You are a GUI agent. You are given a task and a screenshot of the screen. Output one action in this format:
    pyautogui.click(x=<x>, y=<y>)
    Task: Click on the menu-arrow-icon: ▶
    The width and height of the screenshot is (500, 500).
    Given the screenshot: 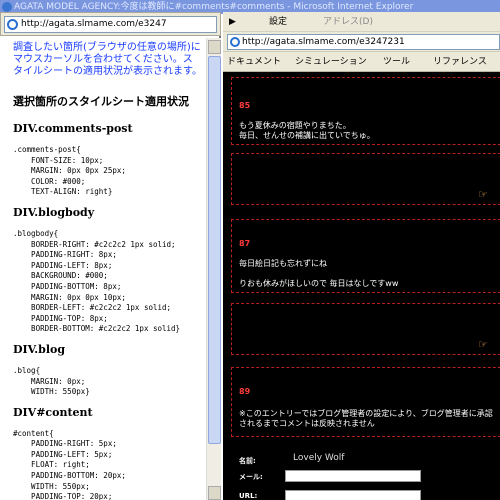 What is the action you would take?
    pyautogui.click(x=232, y=21)
    